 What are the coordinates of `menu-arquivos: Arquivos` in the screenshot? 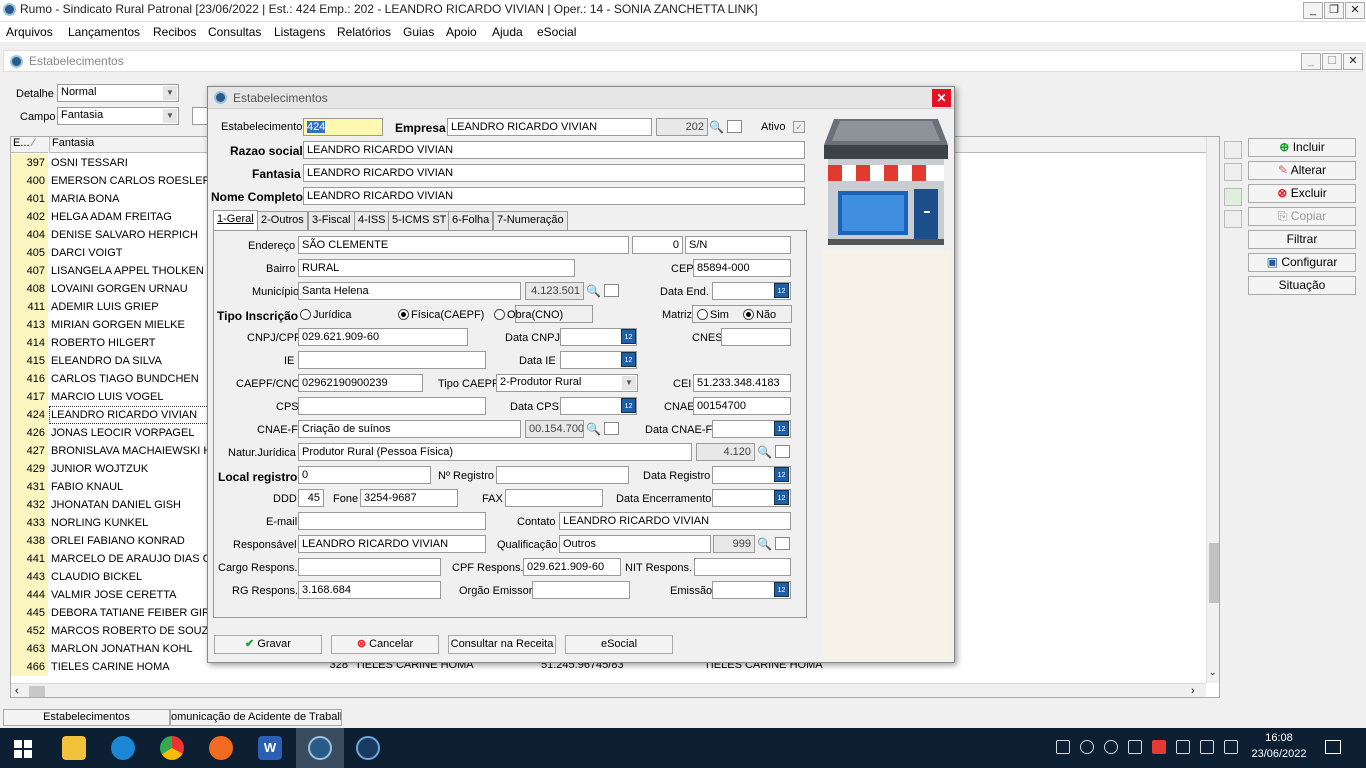 It's located at (29, 32).